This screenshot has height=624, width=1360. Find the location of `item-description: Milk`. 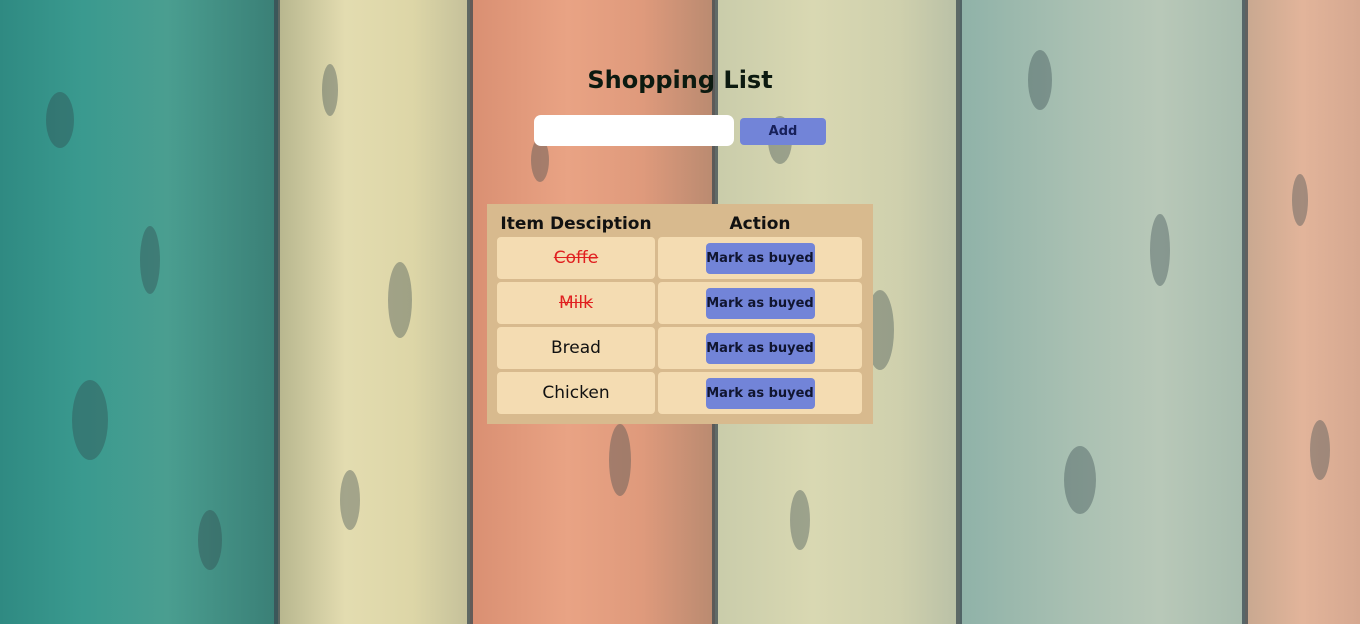

item-description: Milk is located at coordinates (576, 303).